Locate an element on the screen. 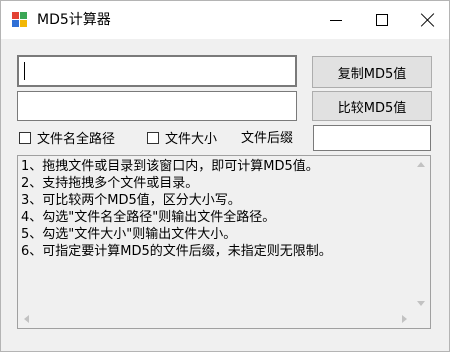 The image size is (450, 352). title-bar: MD5计算器 is located at coordinates (225, 20).